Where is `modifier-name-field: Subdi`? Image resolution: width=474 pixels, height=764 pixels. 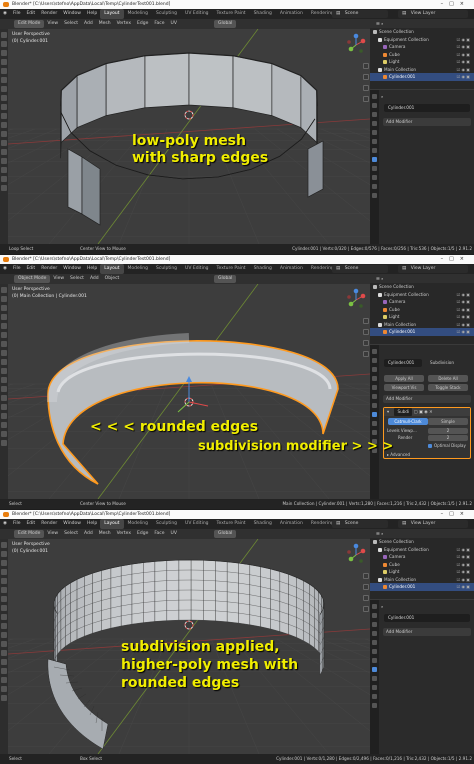 modifier-name-field: Subdi is located at coordinates (403, 412).